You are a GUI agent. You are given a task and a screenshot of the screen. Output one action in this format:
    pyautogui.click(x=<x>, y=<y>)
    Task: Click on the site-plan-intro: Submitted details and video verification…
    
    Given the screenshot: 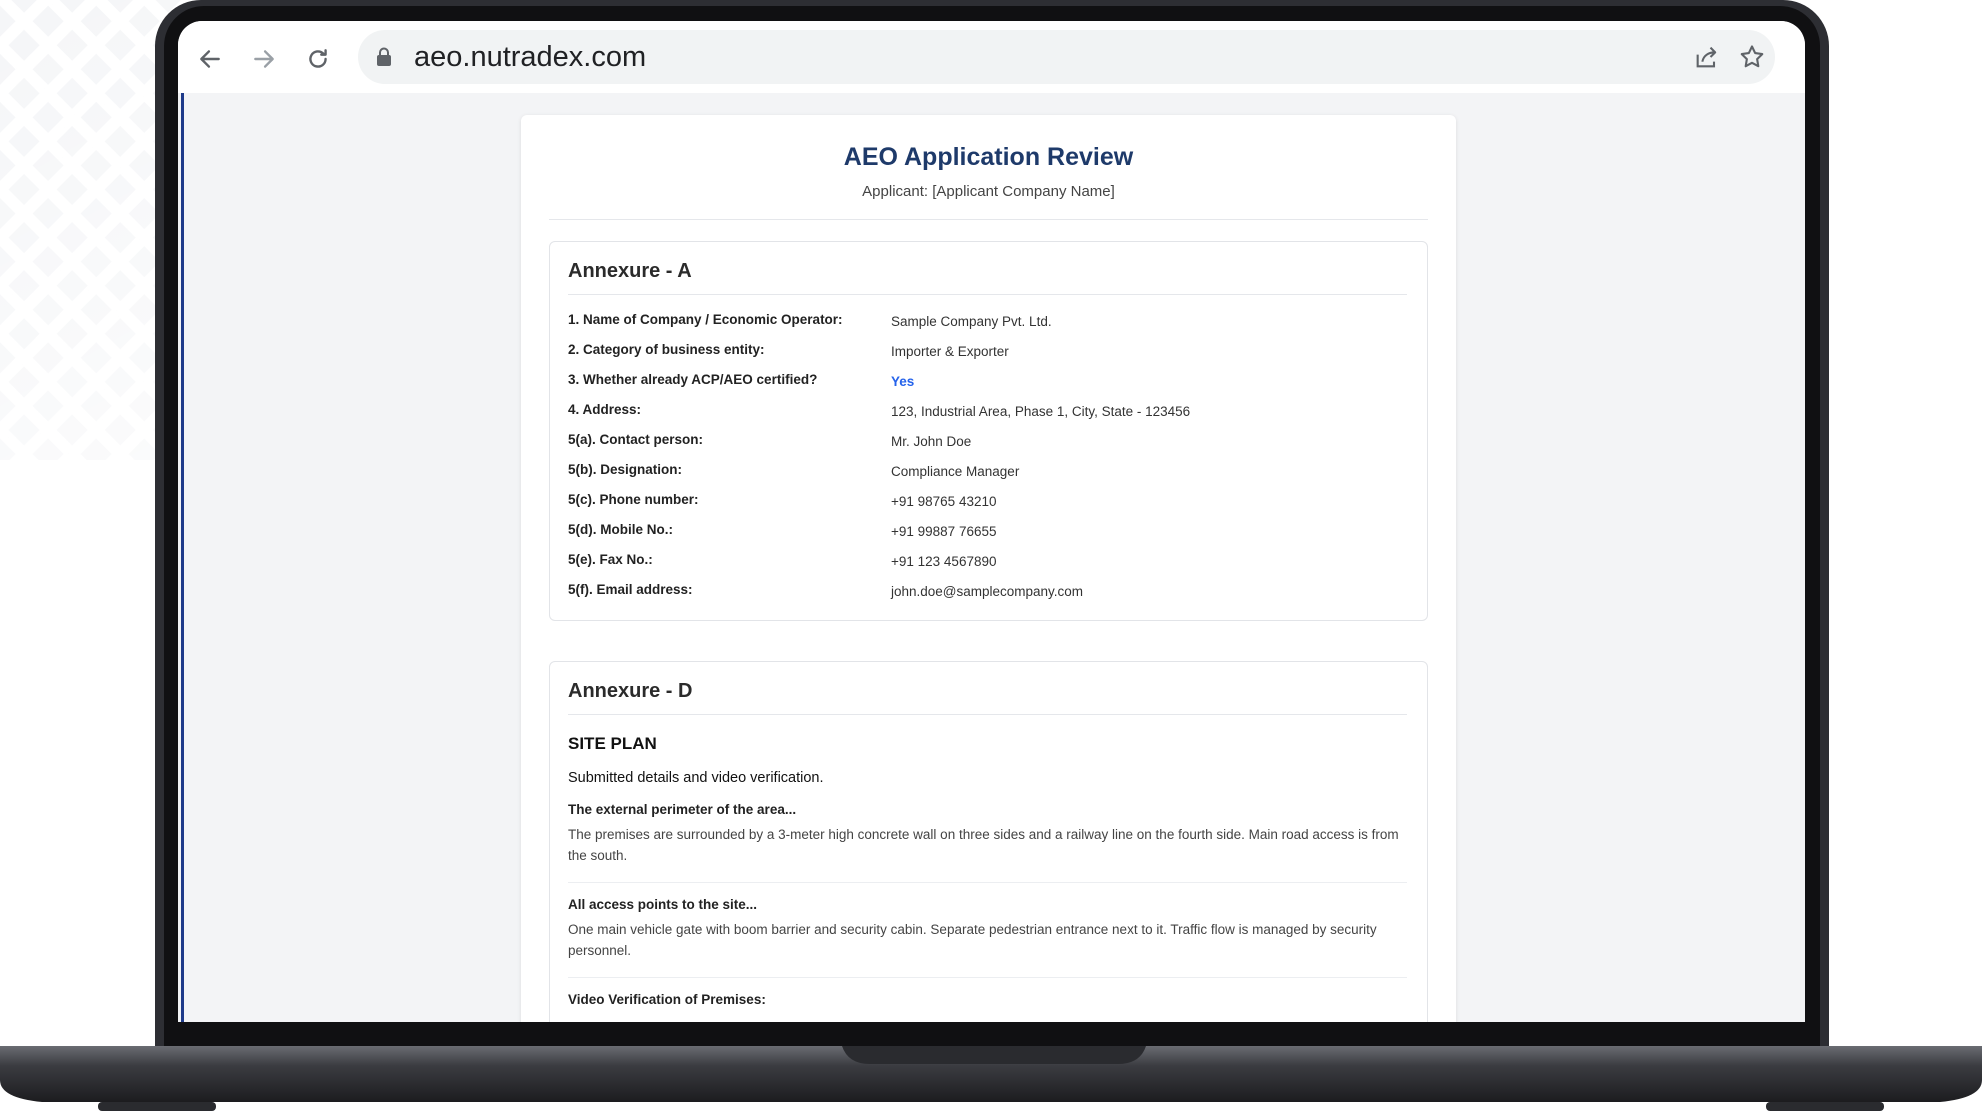 What is the action you would take?
    pyautogui.click(x=696, y=778)
    